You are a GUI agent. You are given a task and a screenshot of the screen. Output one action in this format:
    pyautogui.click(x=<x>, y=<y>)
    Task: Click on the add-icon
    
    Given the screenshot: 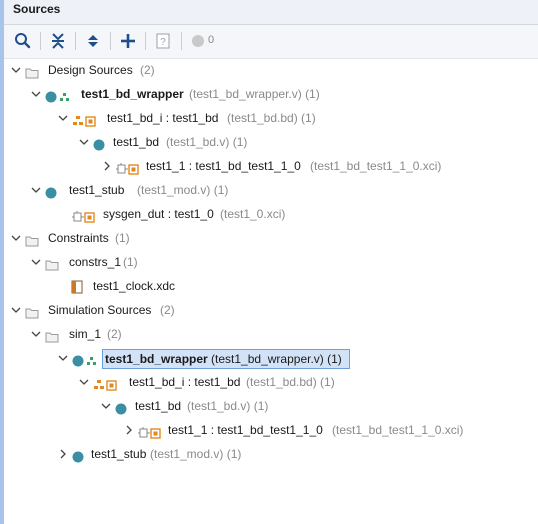 What is the action you would take?
    pyautogui.click(x=128, y=41)
    